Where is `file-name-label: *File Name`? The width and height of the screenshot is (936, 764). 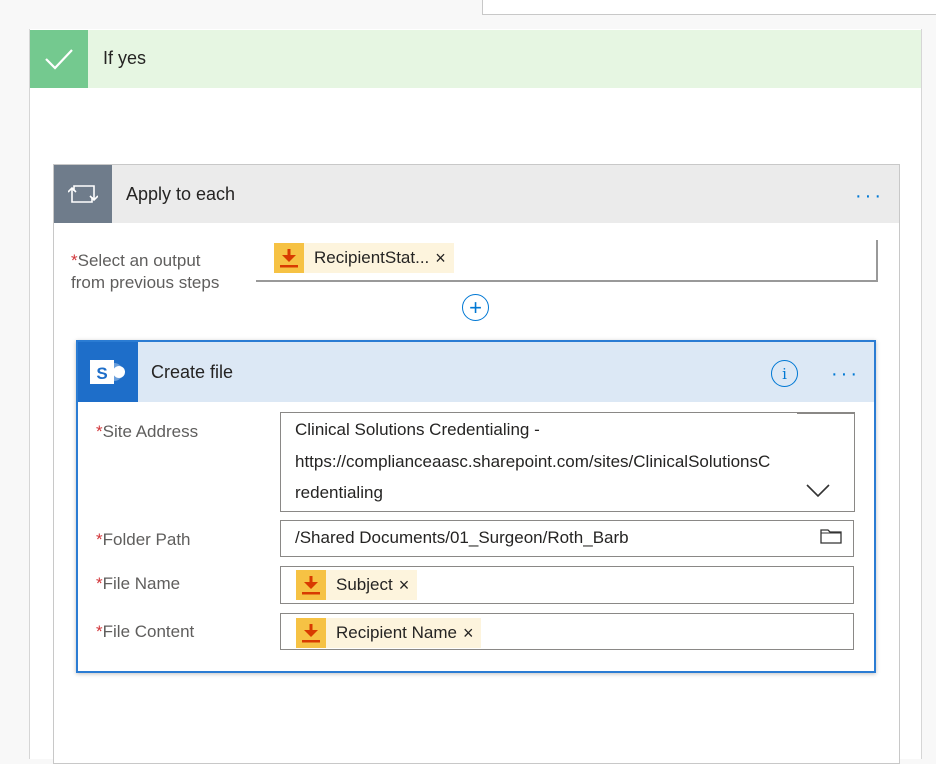
file-name-label: *File Name is located at coordinates (138, 584).